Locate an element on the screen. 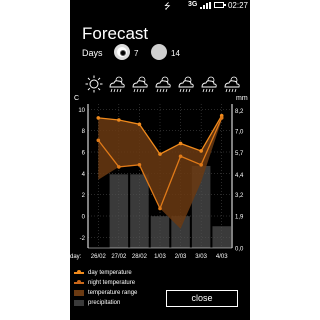 This screenshot has height=320, width=320. x-tick-label: 26/02 is located at coordinates (99, 257).